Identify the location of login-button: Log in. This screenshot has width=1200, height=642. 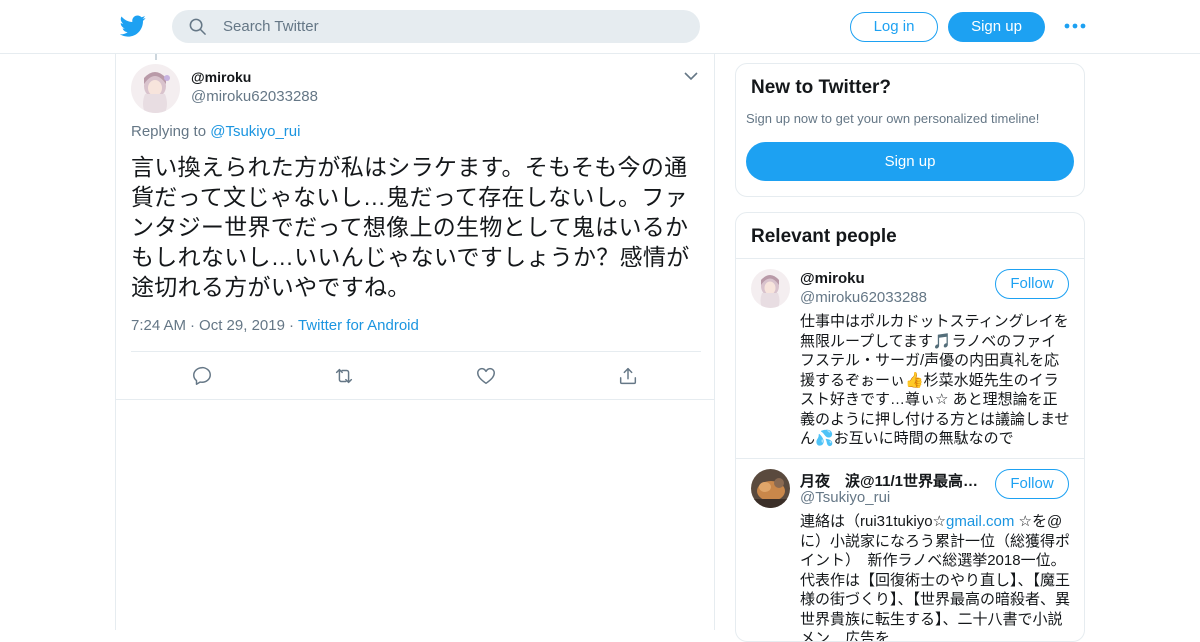
(894, 27).